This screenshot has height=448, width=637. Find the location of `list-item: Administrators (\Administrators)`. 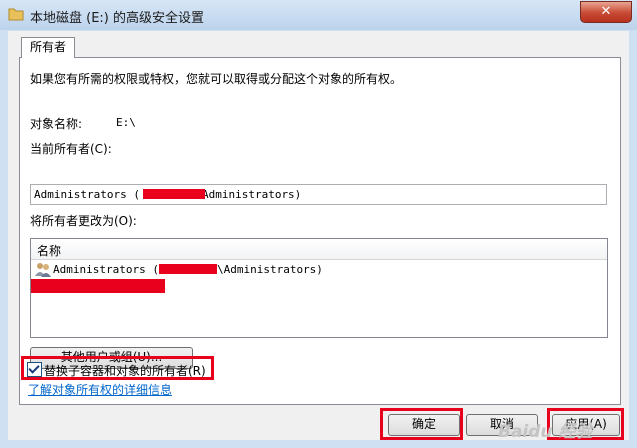

list-item: Administrators (\Administrators) is located at coordinates (319, 270).